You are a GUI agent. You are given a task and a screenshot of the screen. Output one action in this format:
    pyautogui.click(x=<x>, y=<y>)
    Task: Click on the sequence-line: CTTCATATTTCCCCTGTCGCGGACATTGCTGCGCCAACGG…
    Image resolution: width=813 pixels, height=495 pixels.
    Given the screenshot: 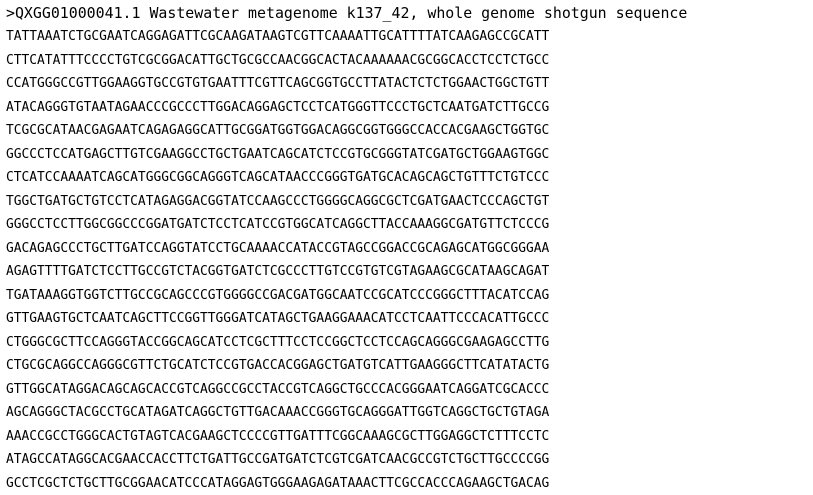 What is the action you would take?
    pyautogui.click(x=409, y=61)
    